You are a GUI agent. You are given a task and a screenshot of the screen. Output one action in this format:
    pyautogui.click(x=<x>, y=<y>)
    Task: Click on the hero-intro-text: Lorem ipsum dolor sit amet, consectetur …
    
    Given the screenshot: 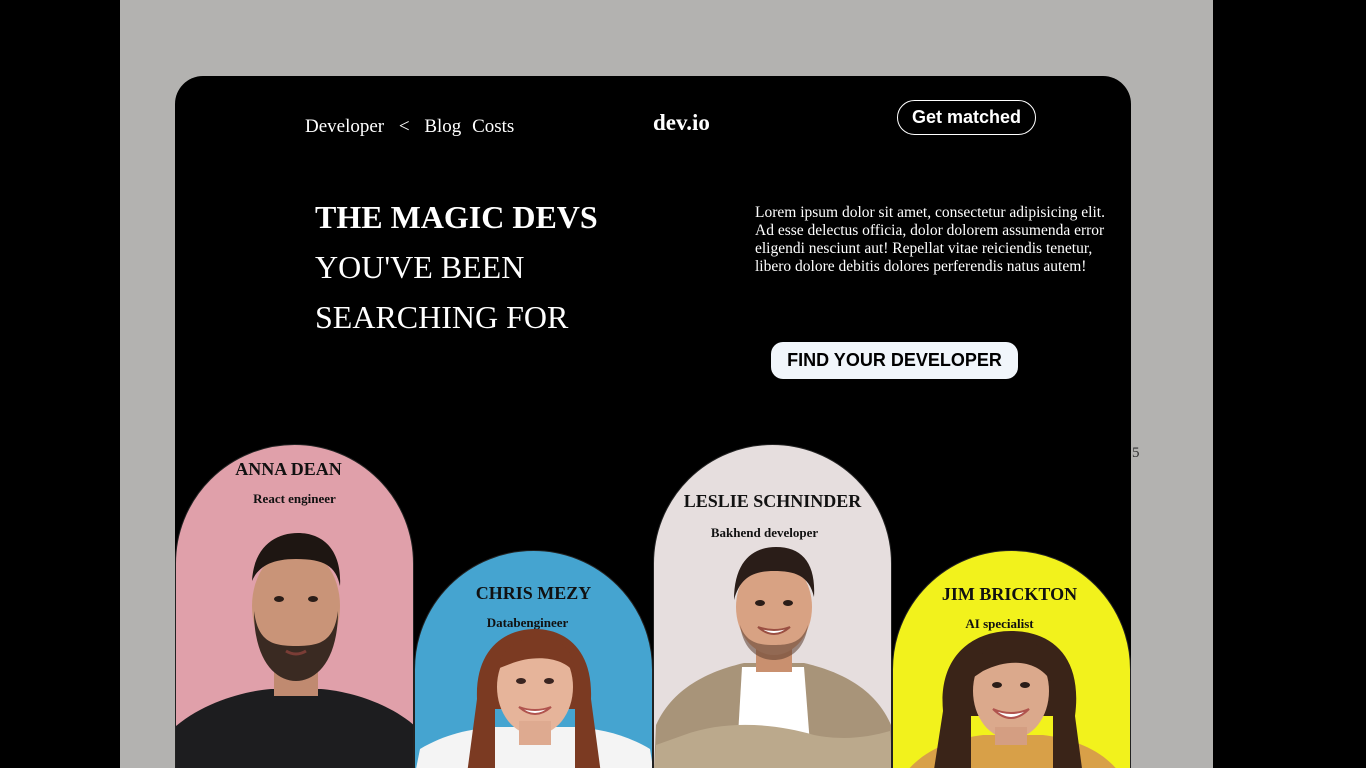 What is the action you would take?
    pyautogui.click(x=930, y=239)
    